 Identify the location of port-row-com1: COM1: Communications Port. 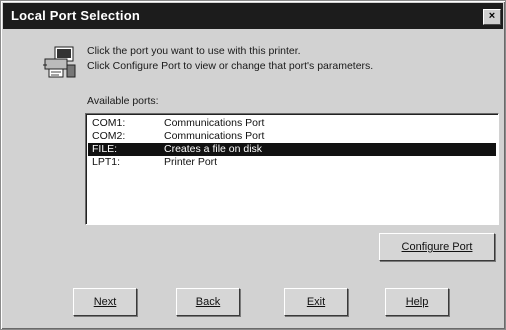
(292, 123).